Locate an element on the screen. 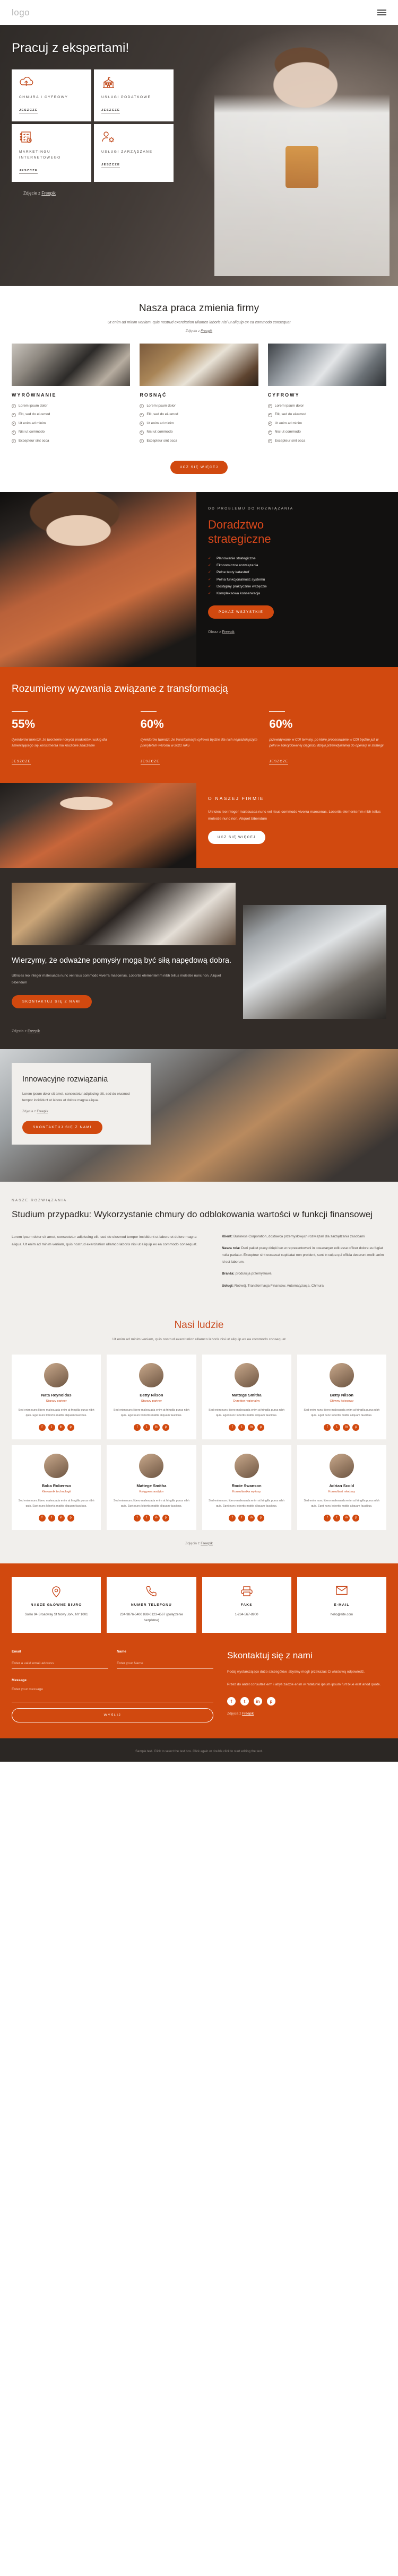 The height and width of the screenshot is (2576, 398). advisory-credit-link: Freepik is located at coordinates (228, 632).